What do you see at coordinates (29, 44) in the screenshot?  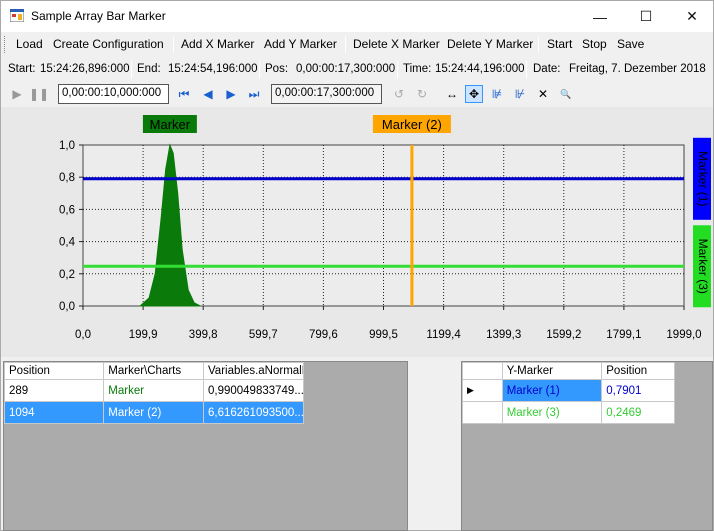 I see `load-menu-item: Load` at bounding box center [29, 44].